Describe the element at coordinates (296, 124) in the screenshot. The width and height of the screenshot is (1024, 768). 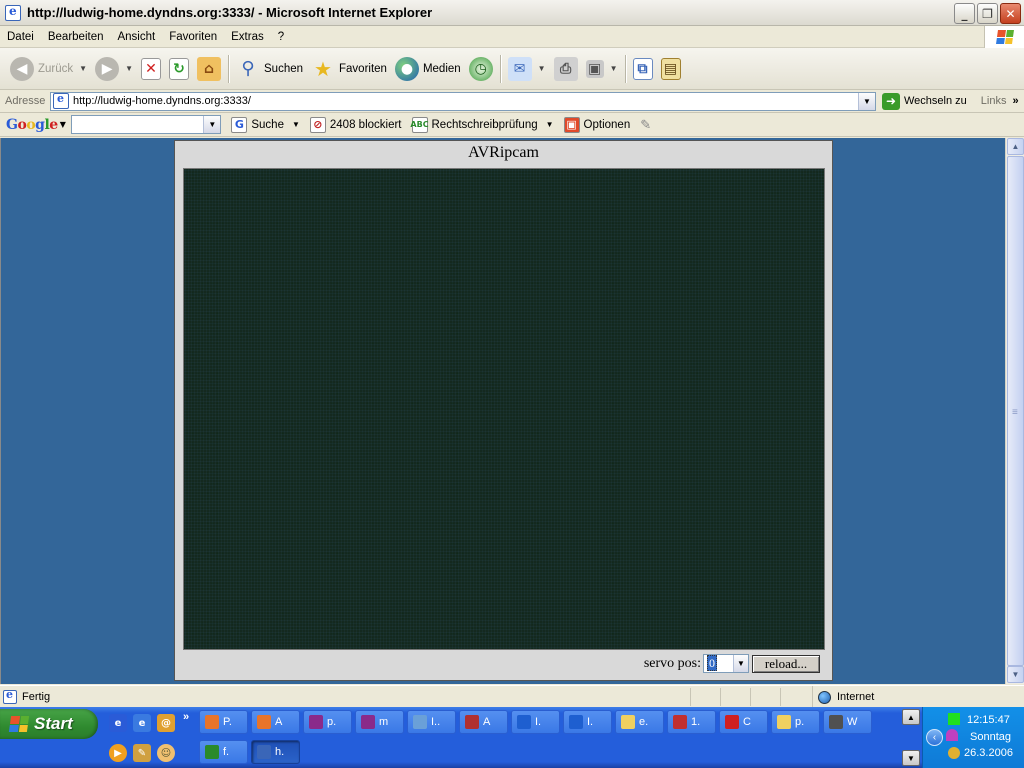
I see `google-search-menu-dropdown-icon: ▼` at that location.